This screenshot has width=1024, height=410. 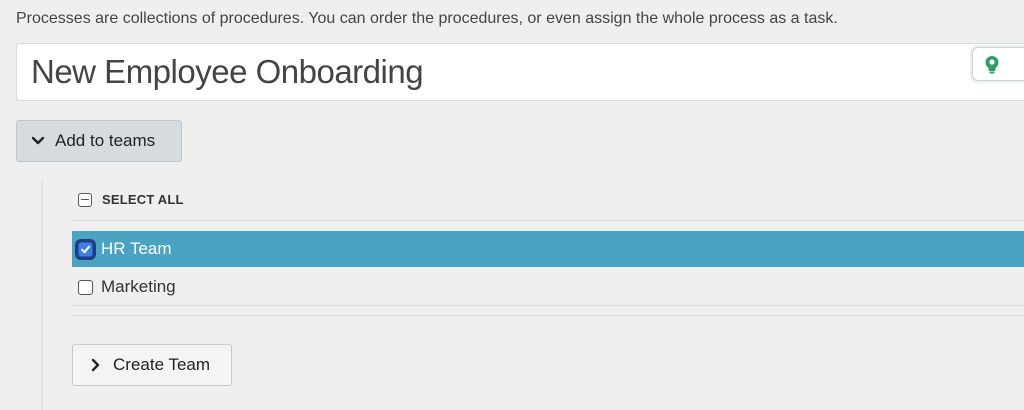 I want to click on select-all-toggle: SELECT ALL, so click(x=131, y=199).